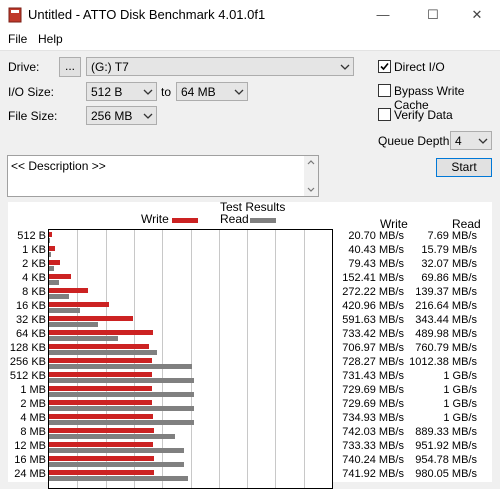 Image resolution: width=500 pixels, height=489 pixels. What do you see at coordinates (166, 92) in the screenshot?
I see `io-to-label: to` at bounding box center [166, 92].